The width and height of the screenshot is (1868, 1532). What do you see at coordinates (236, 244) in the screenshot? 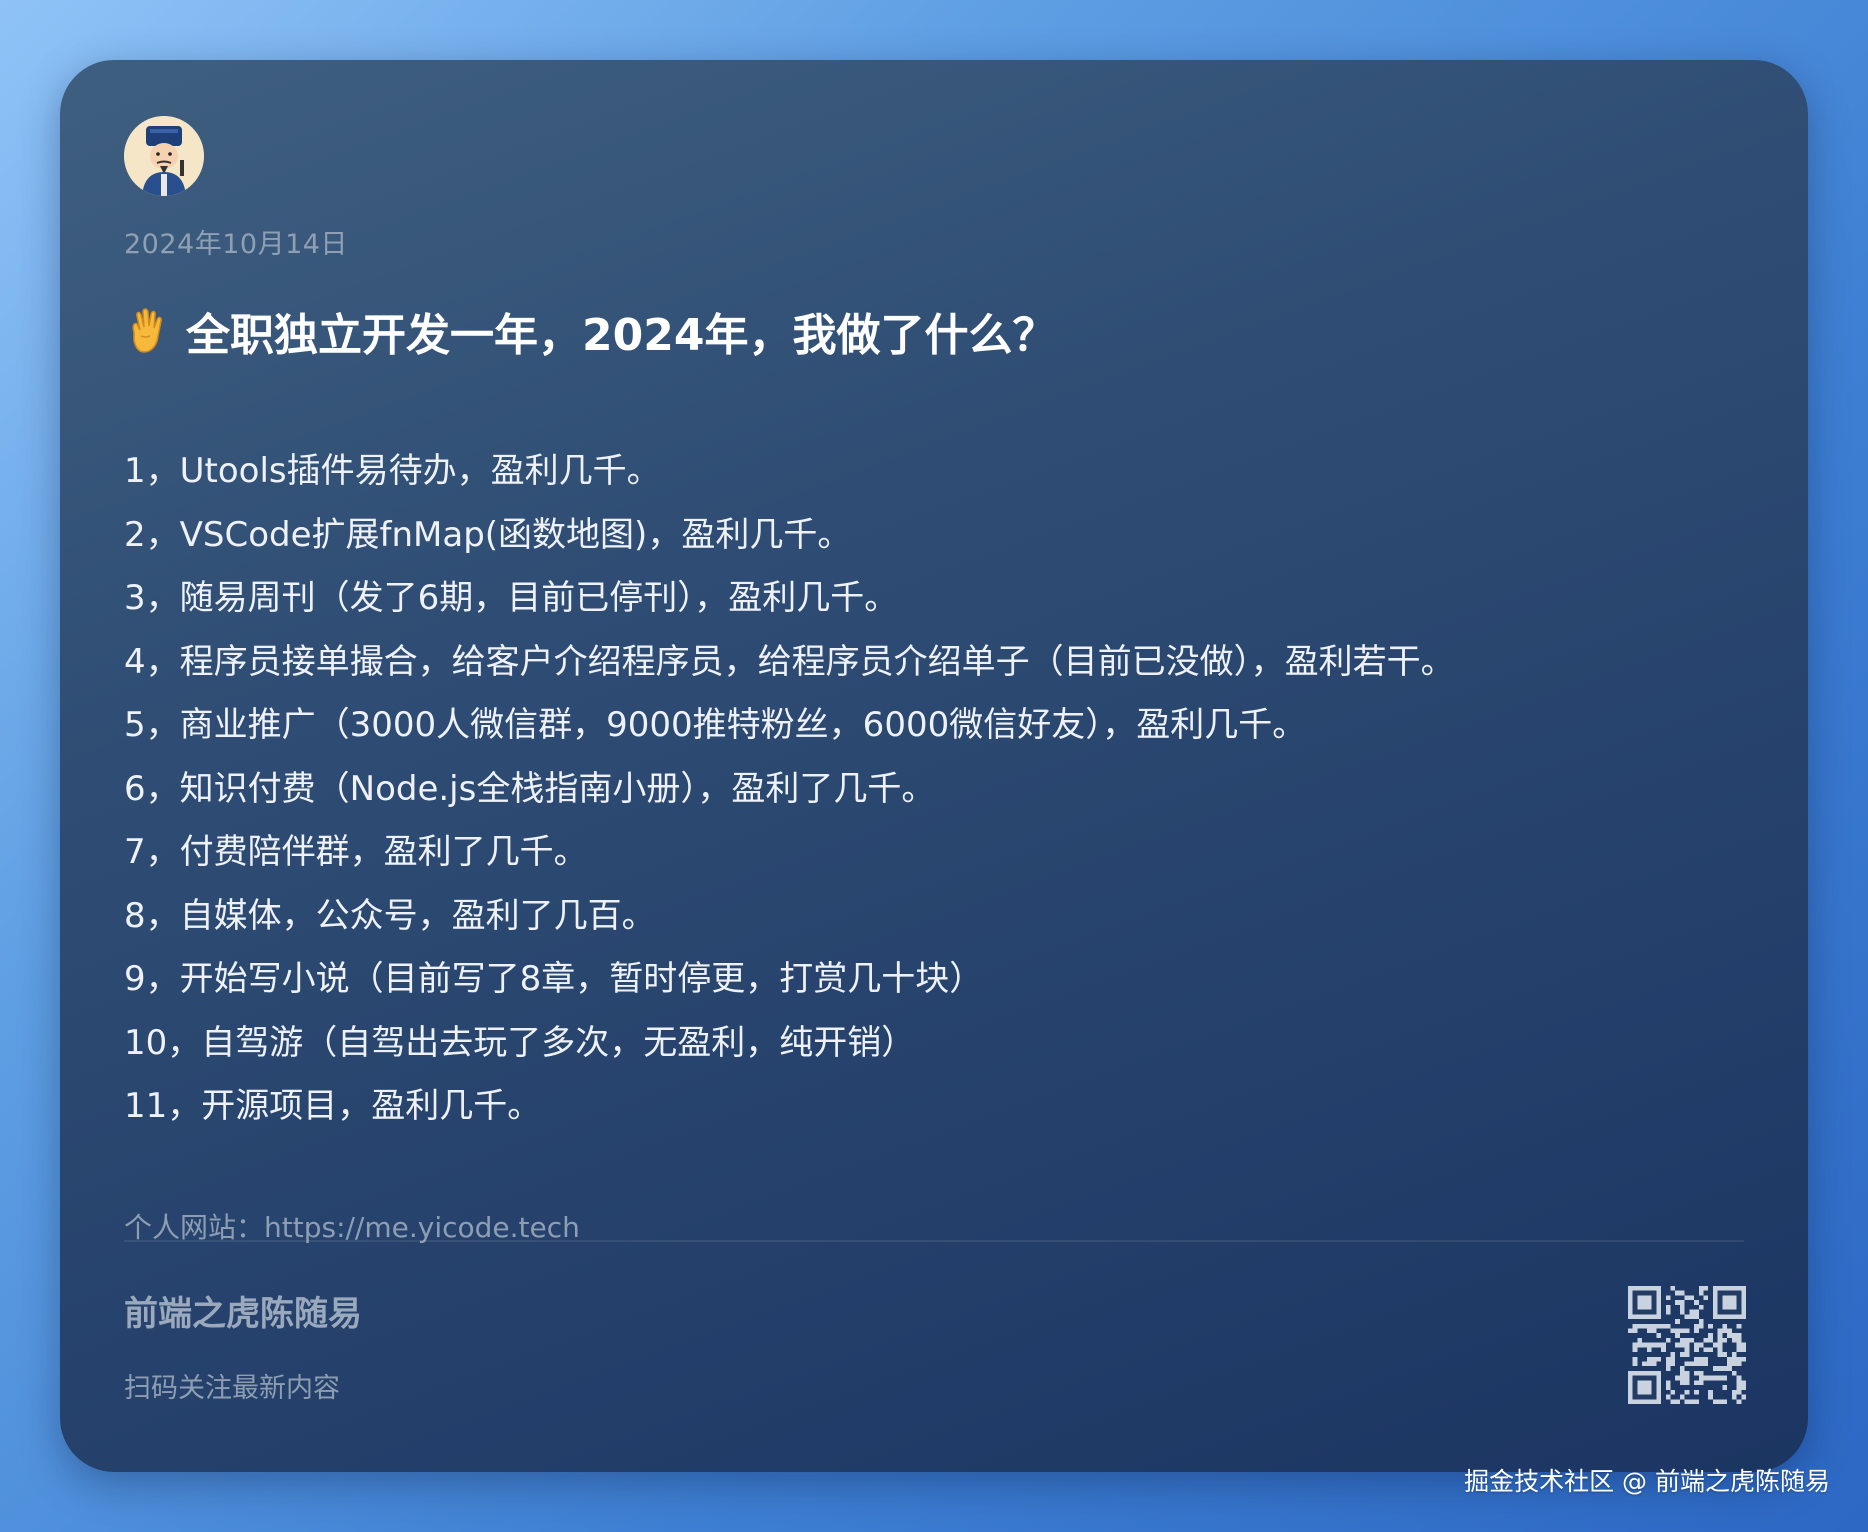
I see `post-date: 2024年10月14日` at bounding box center [236, 244].